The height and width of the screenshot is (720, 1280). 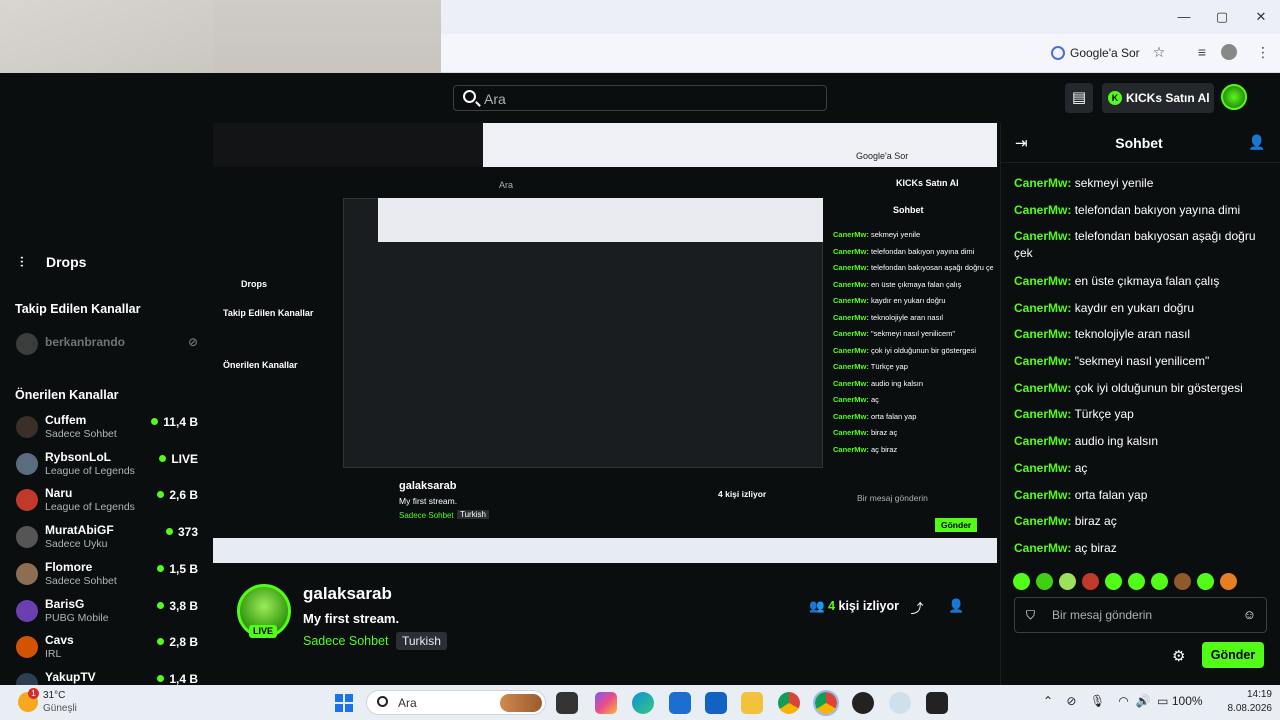 I want to click on bookmark-star-icon: ☆, so click(x=1159, y=52).